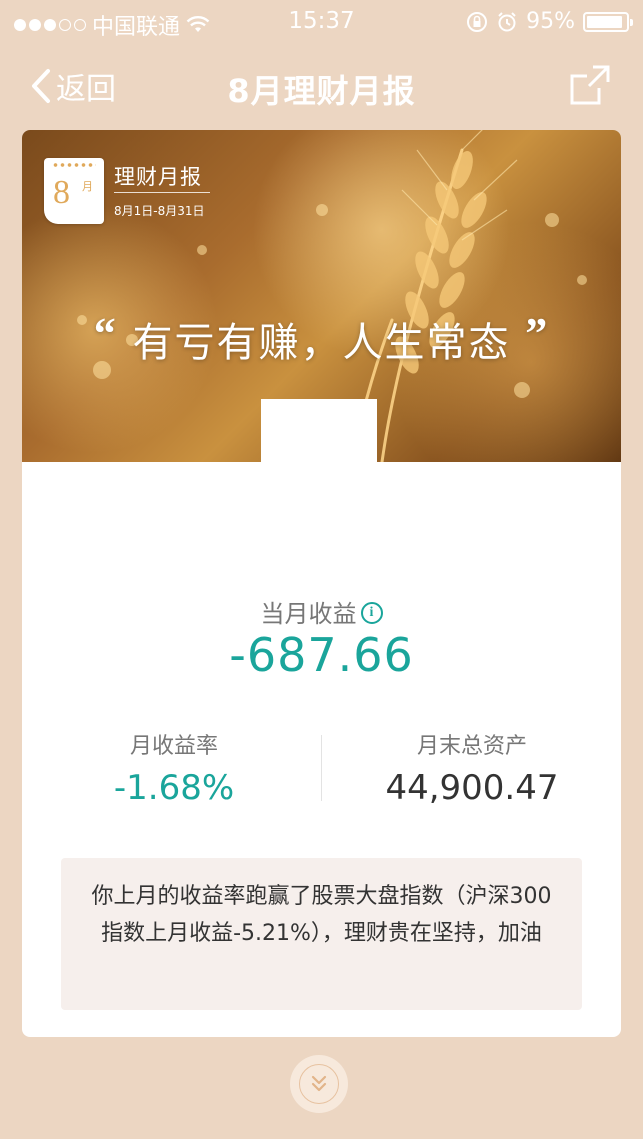  Describe the element at coordinates (477, 21) in the screenshot. I see `orientation-lock-icon` at that location.